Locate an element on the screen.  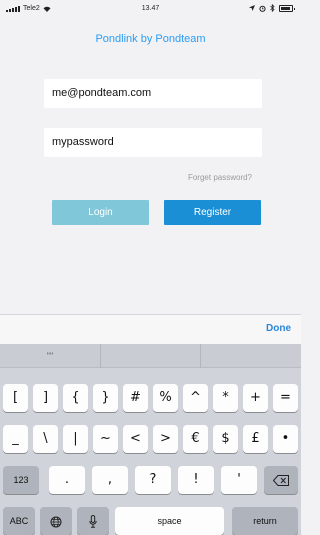
key: € is located at coordinates (195, 439).